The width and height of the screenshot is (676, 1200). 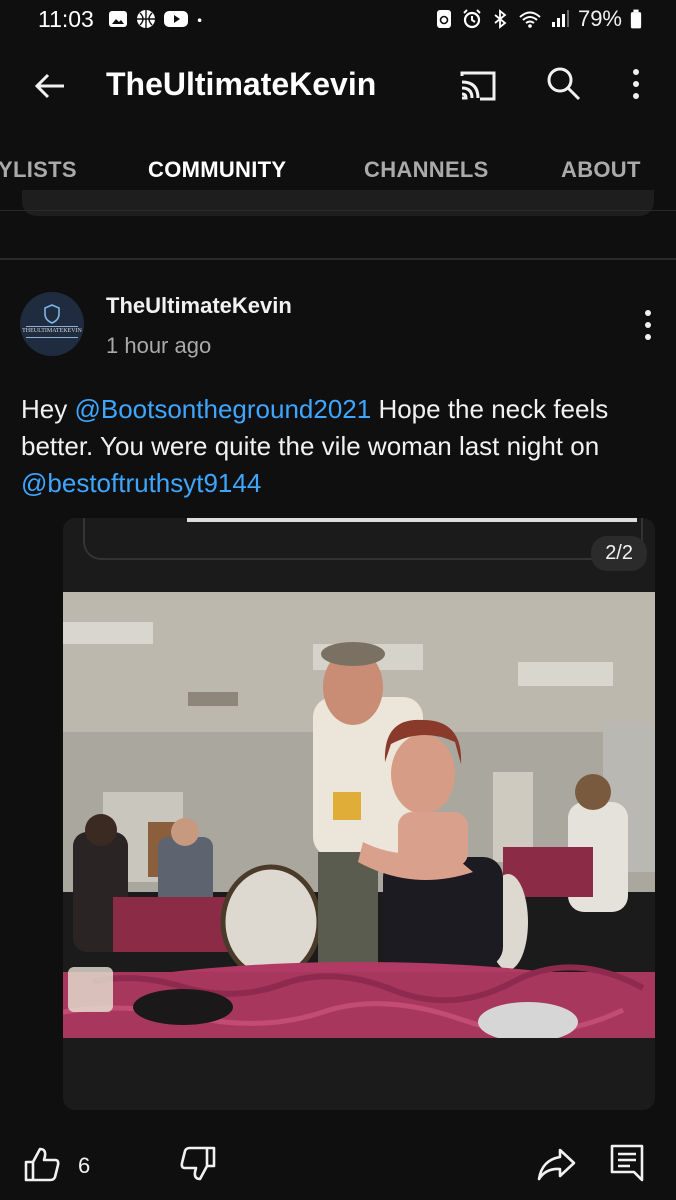 I want to click on tabs-divider, so click(x=338, y=210).